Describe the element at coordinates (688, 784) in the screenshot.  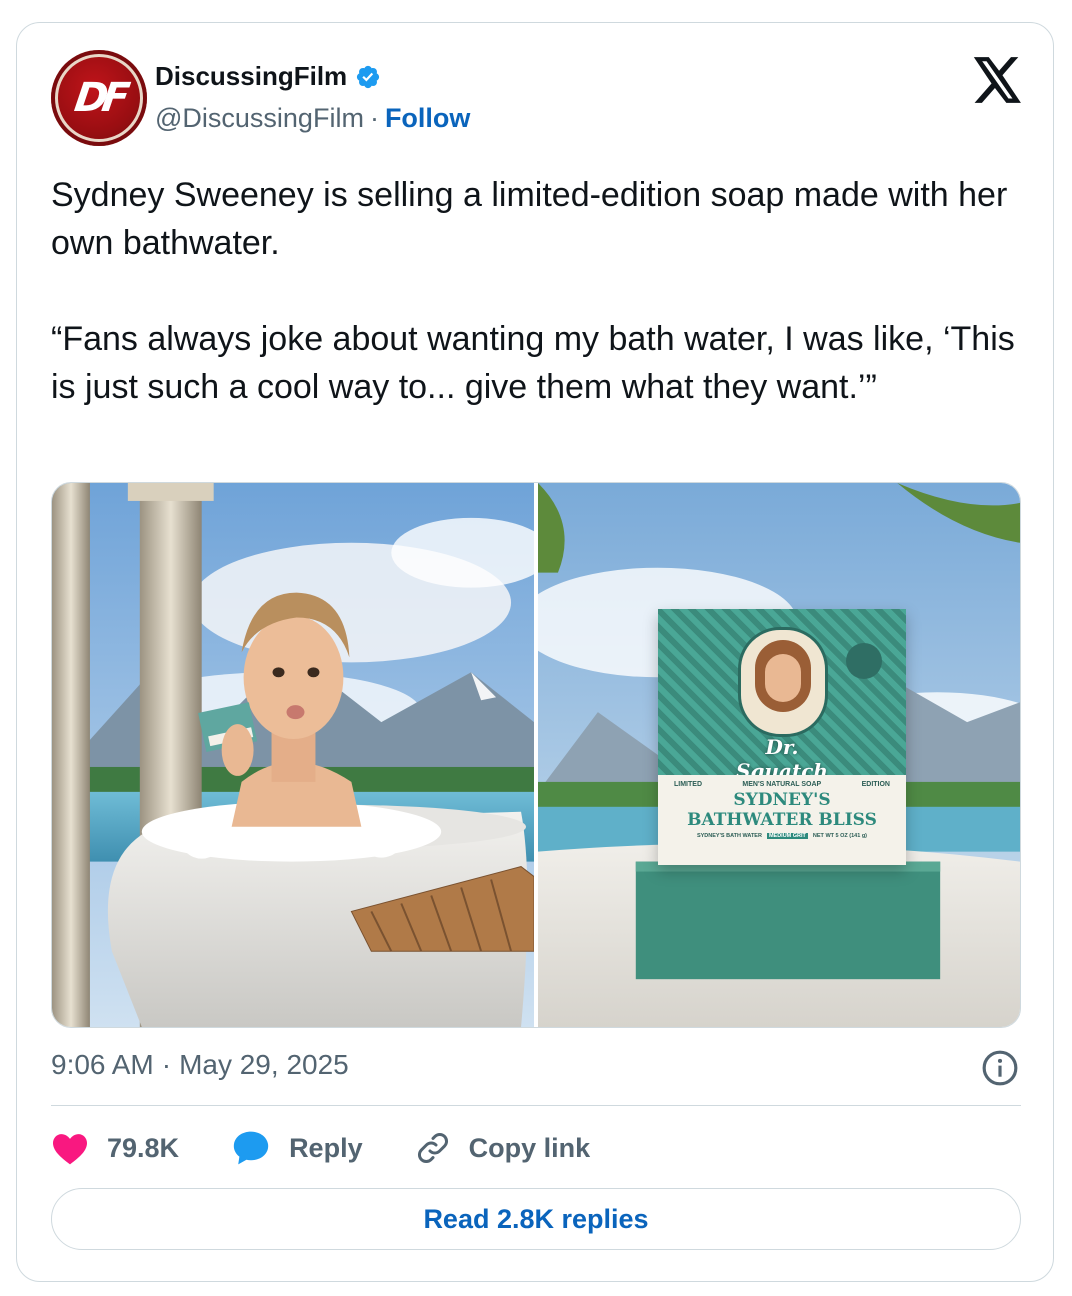
I see `soap-top-line-item: LIMITED` at that location.